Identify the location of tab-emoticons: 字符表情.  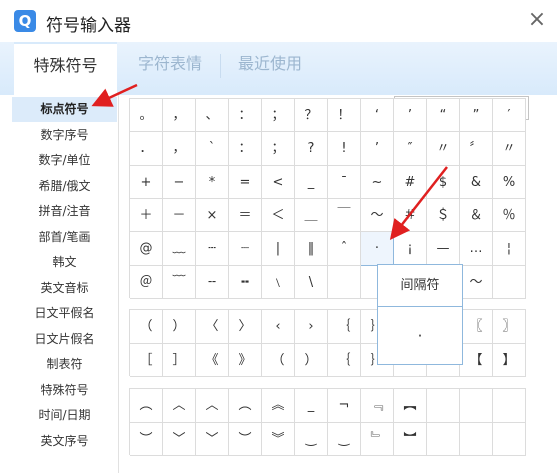
(170, 68).